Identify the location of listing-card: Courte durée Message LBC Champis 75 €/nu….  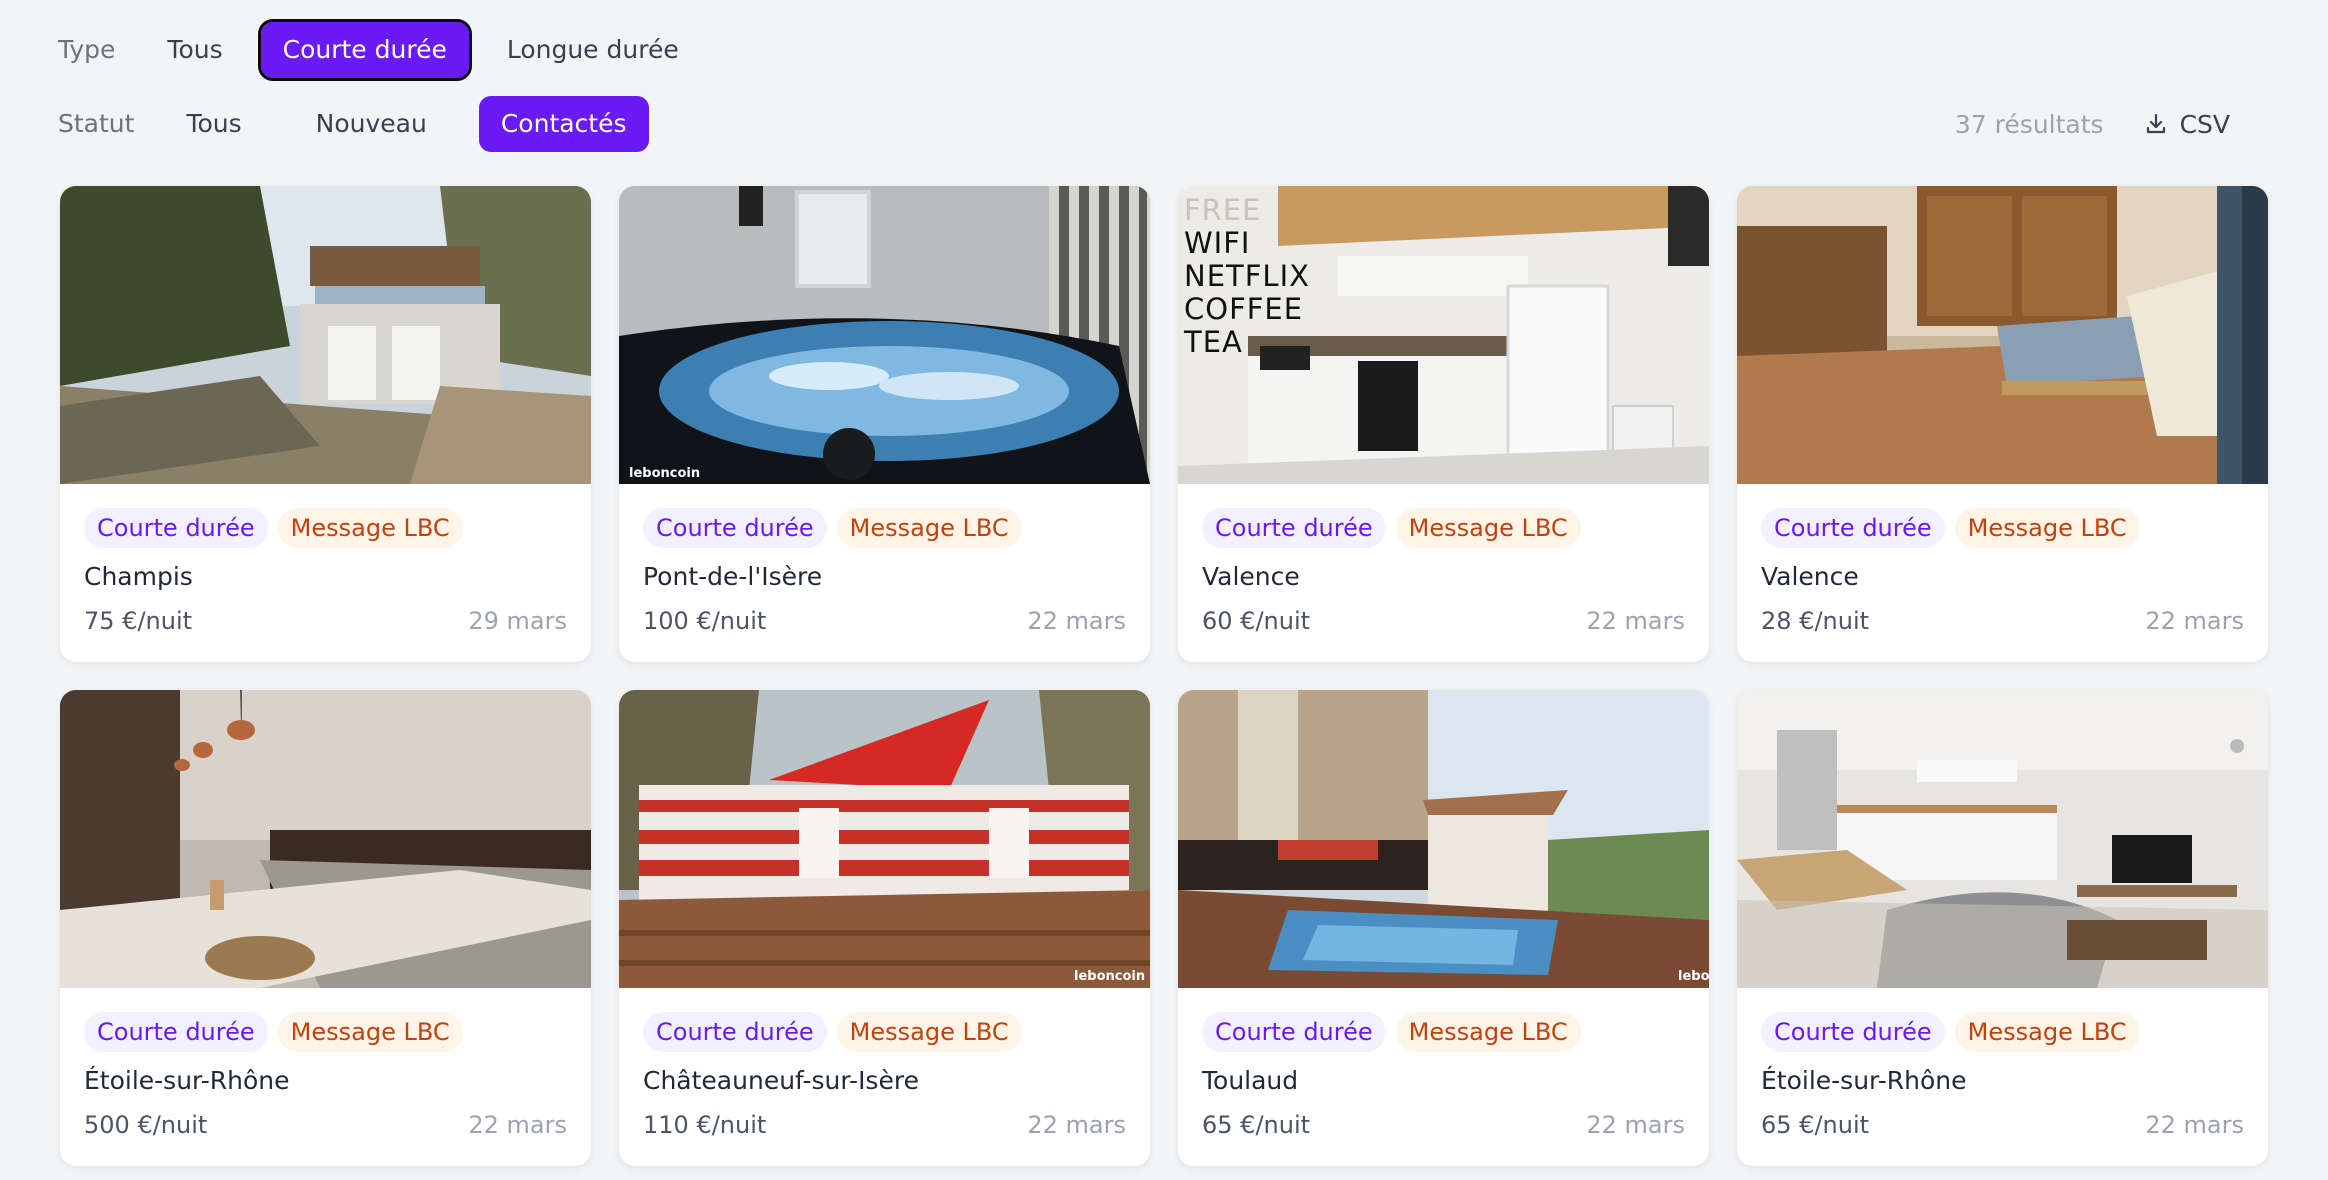
(325, 424).